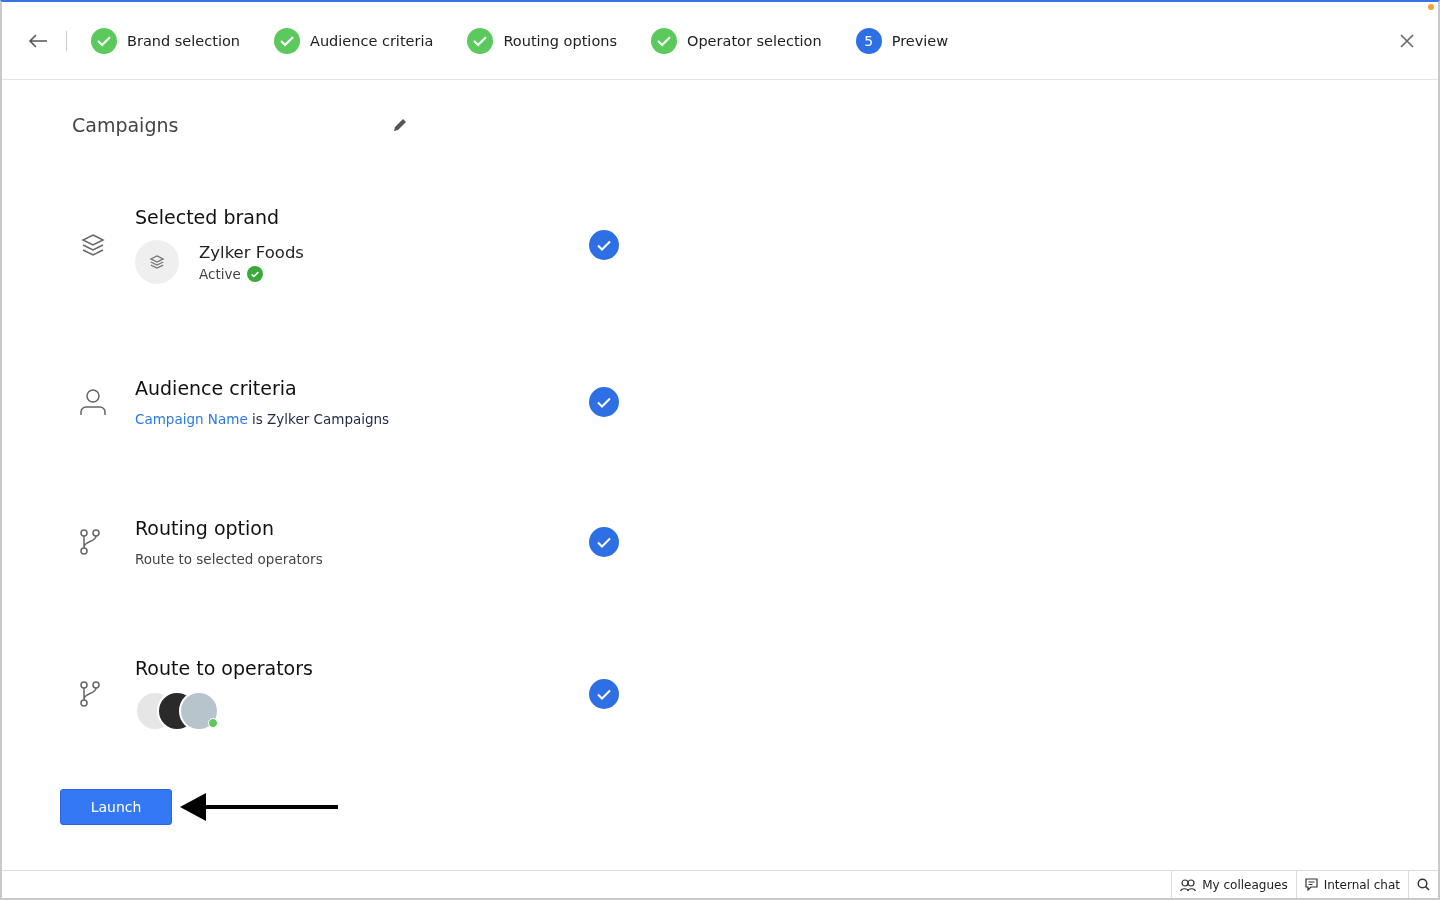  I want to click on routing-text: Route to selected operators, so click(229, 559).